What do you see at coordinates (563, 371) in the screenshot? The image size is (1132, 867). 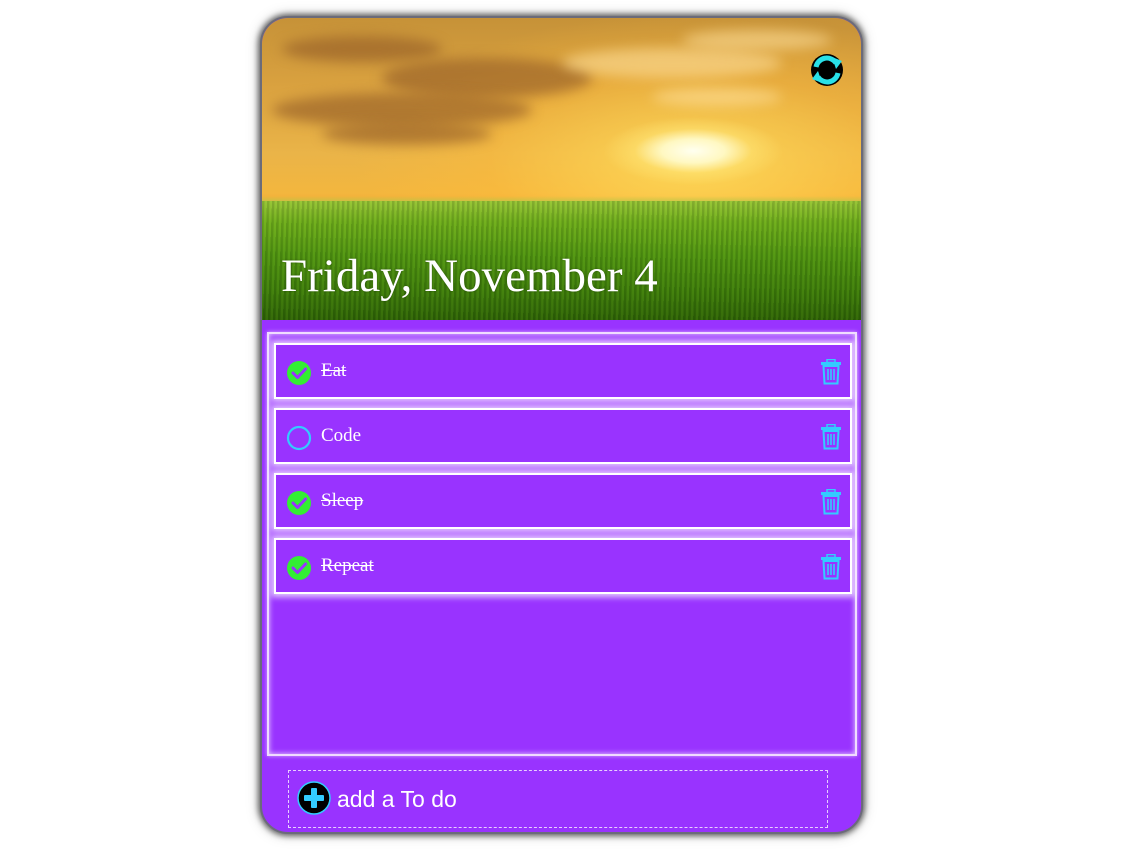 I see `todo-item: Eat` at bounding box center [563, 371].